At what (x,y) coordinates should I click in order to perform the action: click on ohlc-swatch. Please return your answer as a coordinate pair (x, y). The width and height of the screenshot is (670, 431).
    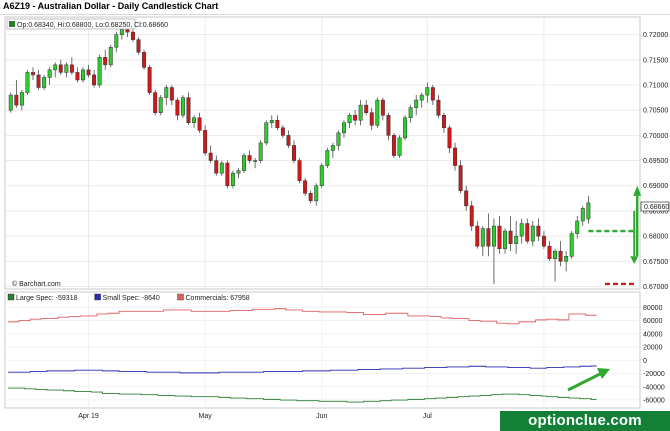
    Looking at the image, I should click on (12, 24).